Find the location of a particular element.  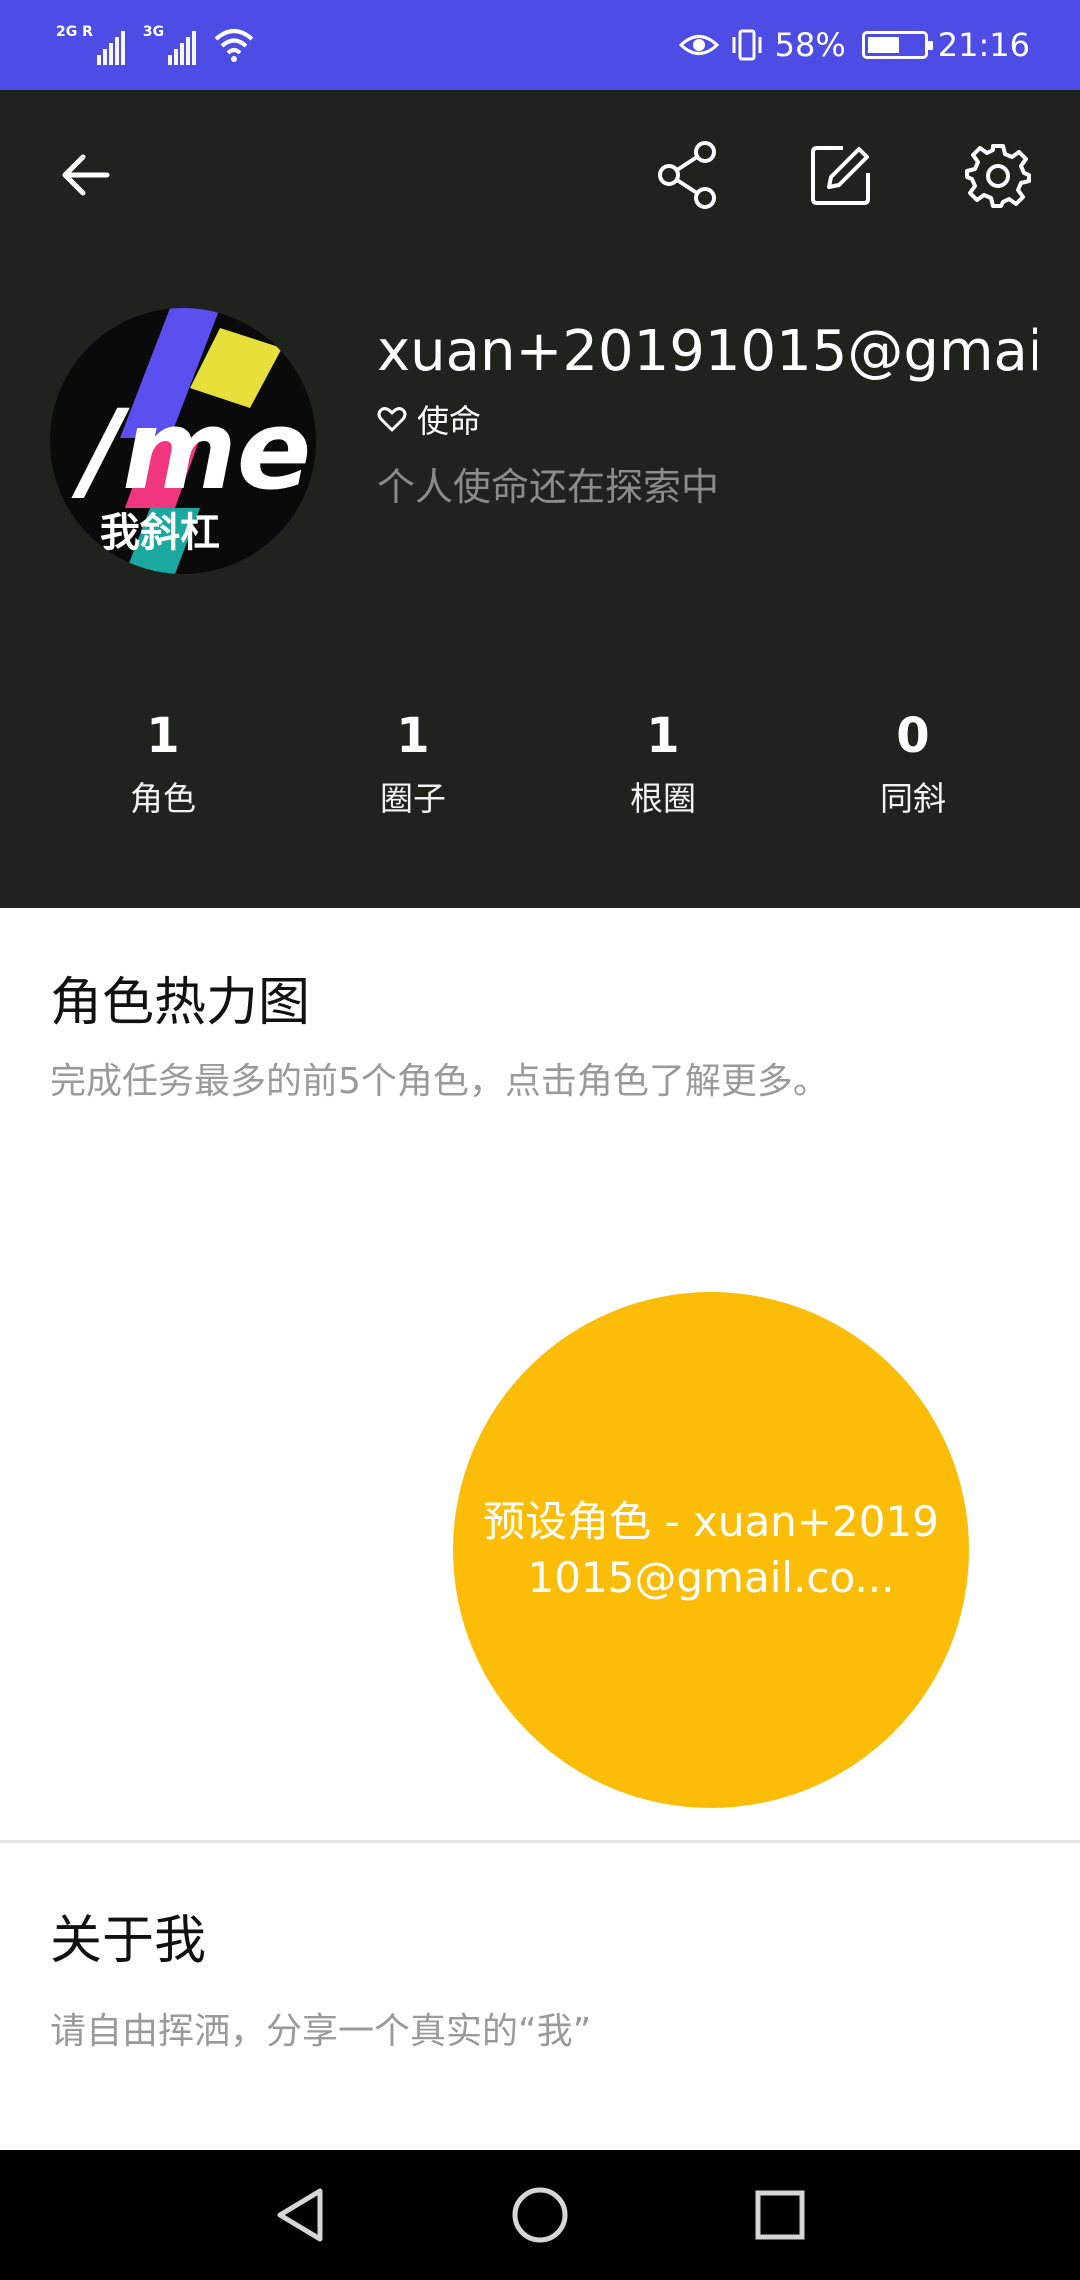

edit-icon is located at coordinates (840, 175).